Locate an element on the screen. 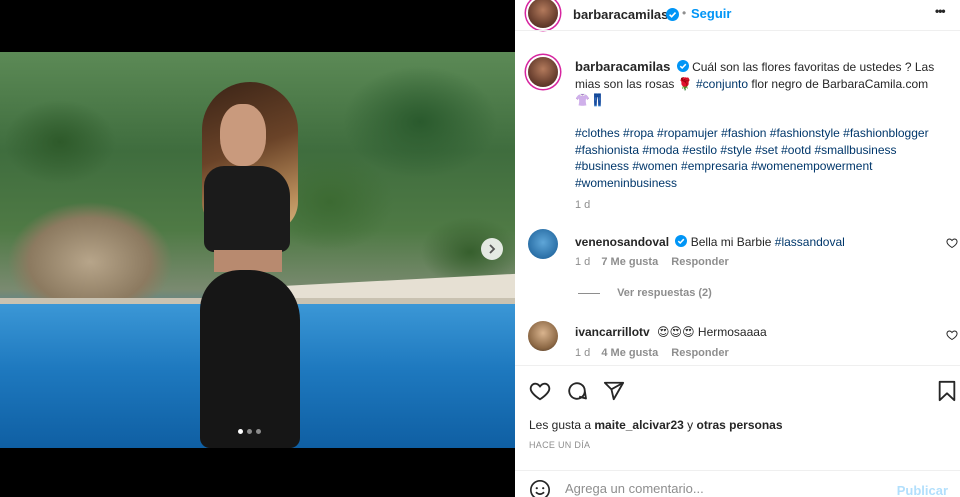 The image size is (960, 497). post-time: HACE UN DÍA is located at coordinates (559, 445).